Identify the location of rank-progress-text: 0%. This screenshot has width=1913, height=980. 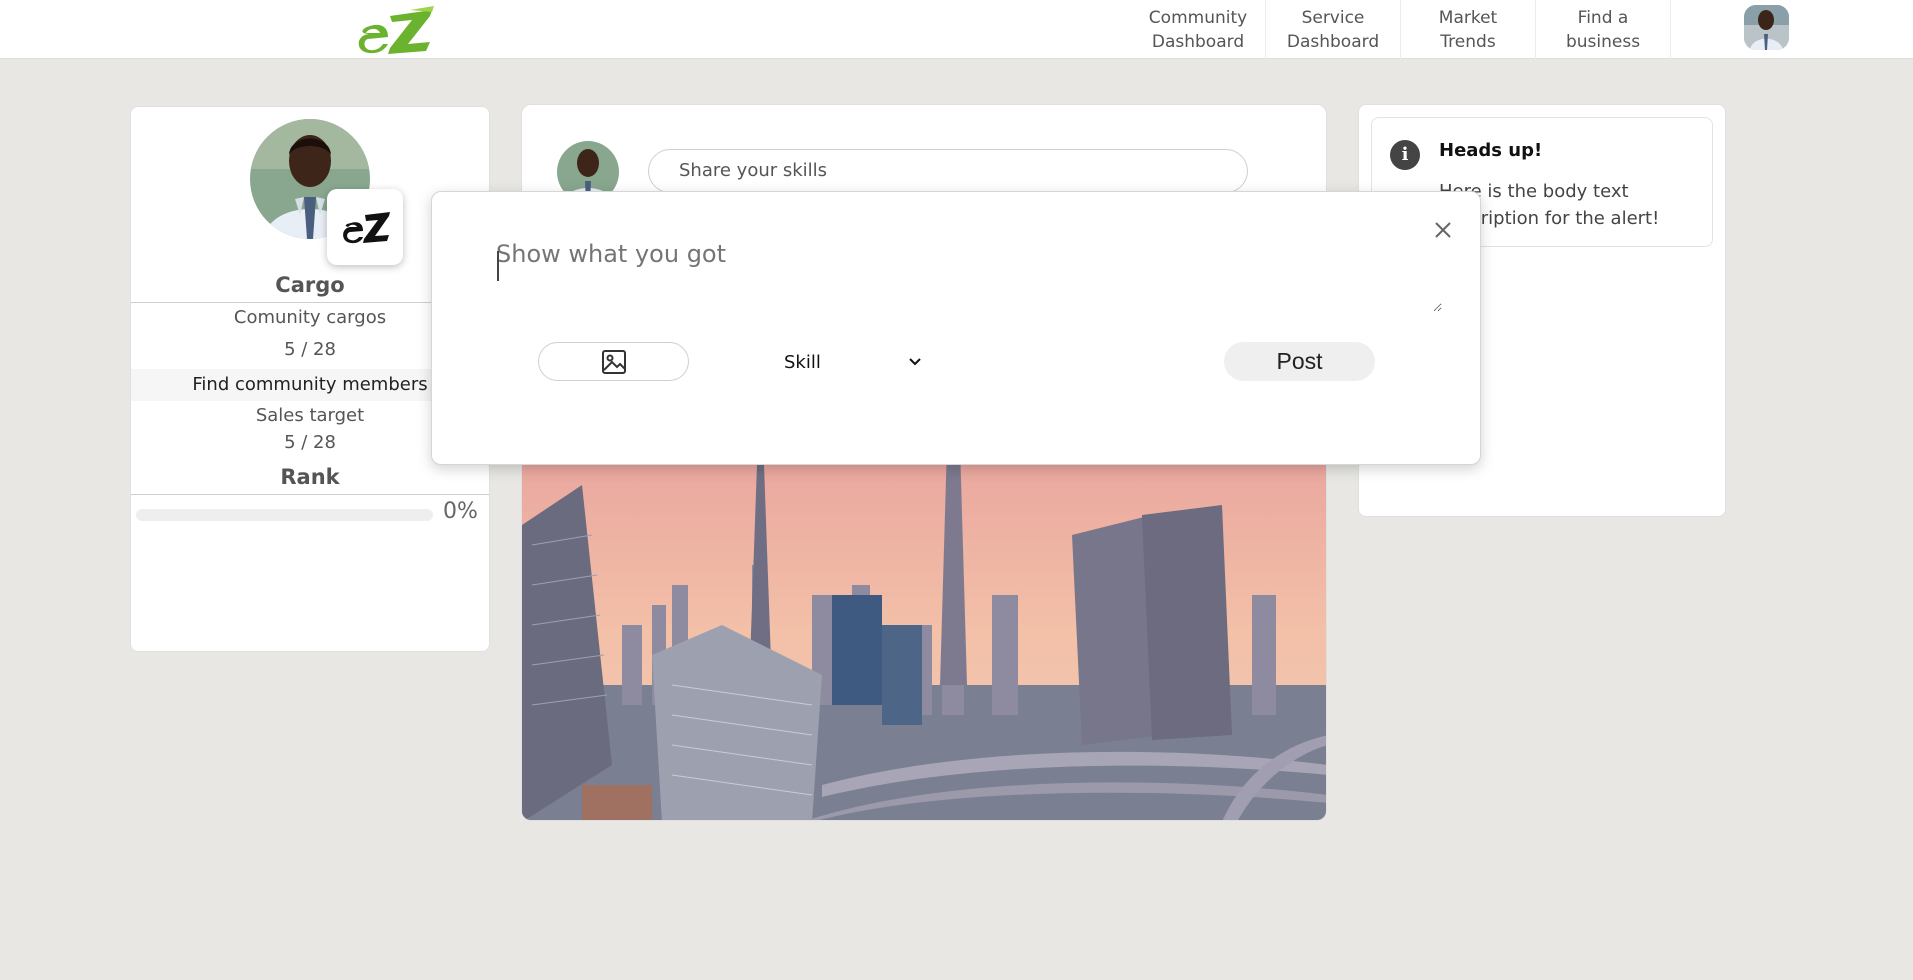
(460, 511).